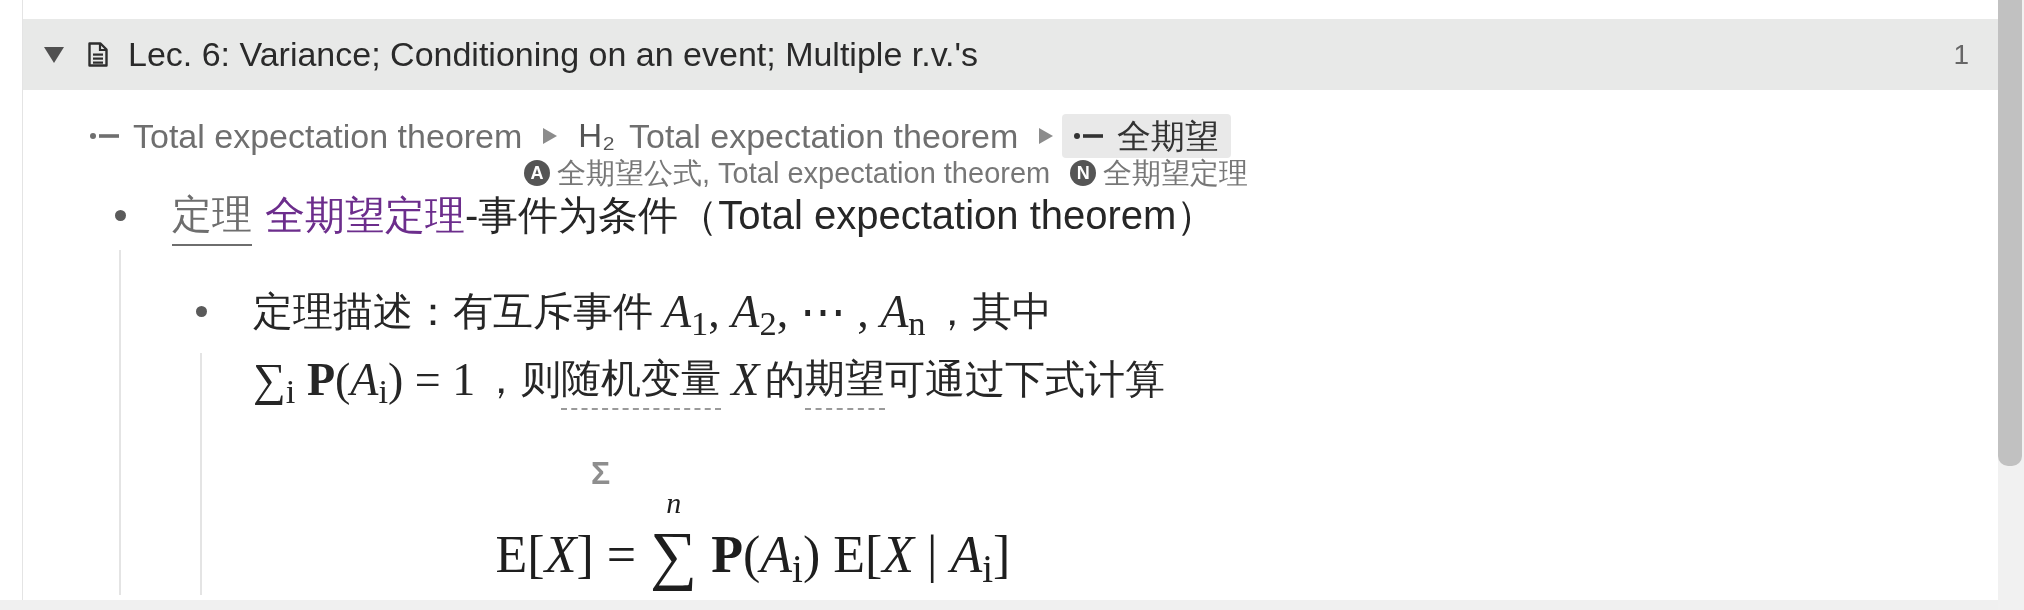 This screenshot has width=2024, height=610. Describe the element at coordinates (641, 379) in the screenshot. I see `term-link: 随机变量` at that location.